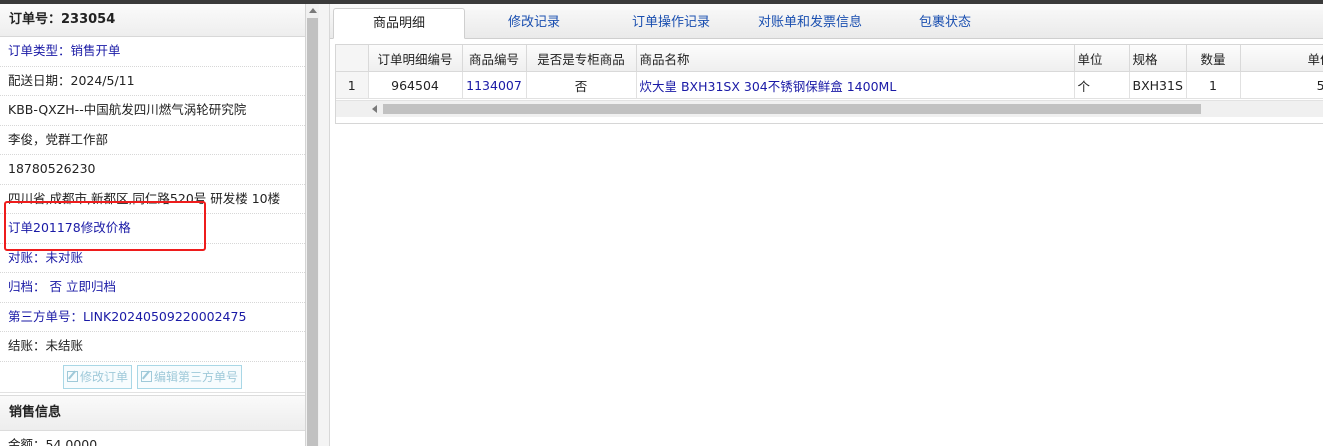  I want to click on header-spec: 规格, so click(1158, 58).